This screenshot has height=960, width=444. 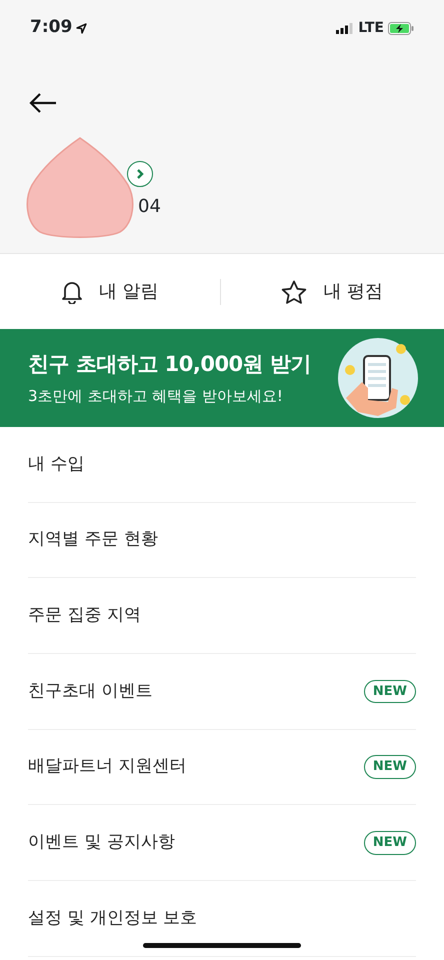 What do you see at coordinates (222, 616) in the screenshot?
I see `menu-item: 주문 집중 지역` at bounding box center [222, 616].